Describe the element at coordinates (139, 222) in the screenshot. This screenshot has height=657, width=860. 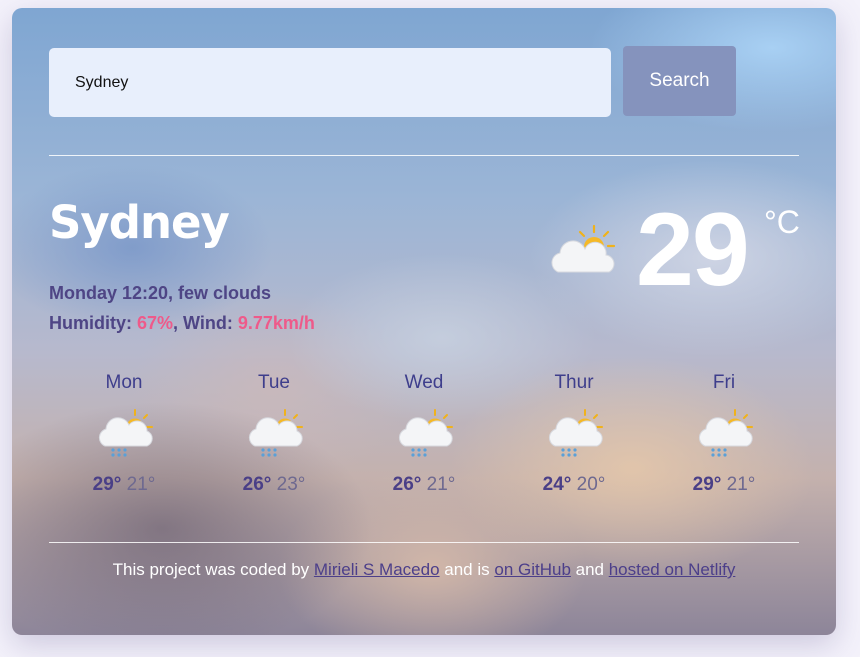
I see `city-name: Sydney` at that location.